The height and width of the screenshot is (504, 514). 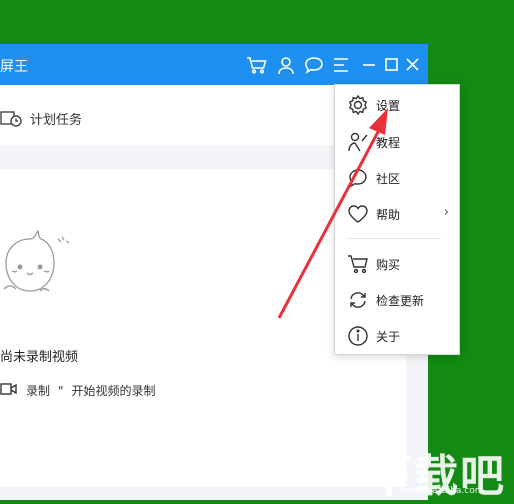 I want to click on user-icon, so click(x=286, y=65).